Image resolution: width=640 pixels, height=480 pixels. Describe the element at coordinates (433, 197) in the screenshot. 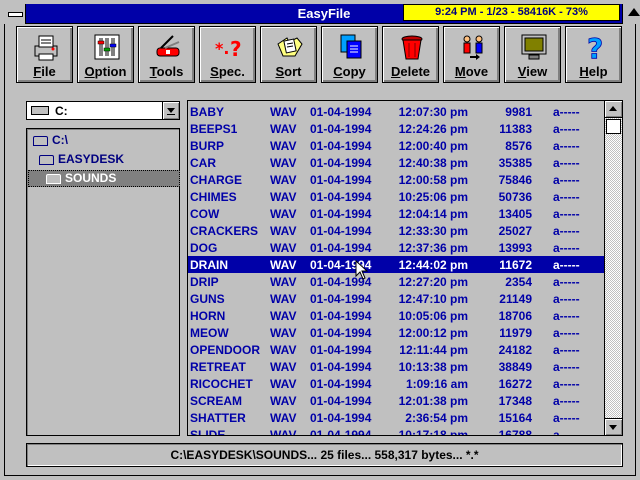

I see `file-time: 10:25:06 pm` at that location.